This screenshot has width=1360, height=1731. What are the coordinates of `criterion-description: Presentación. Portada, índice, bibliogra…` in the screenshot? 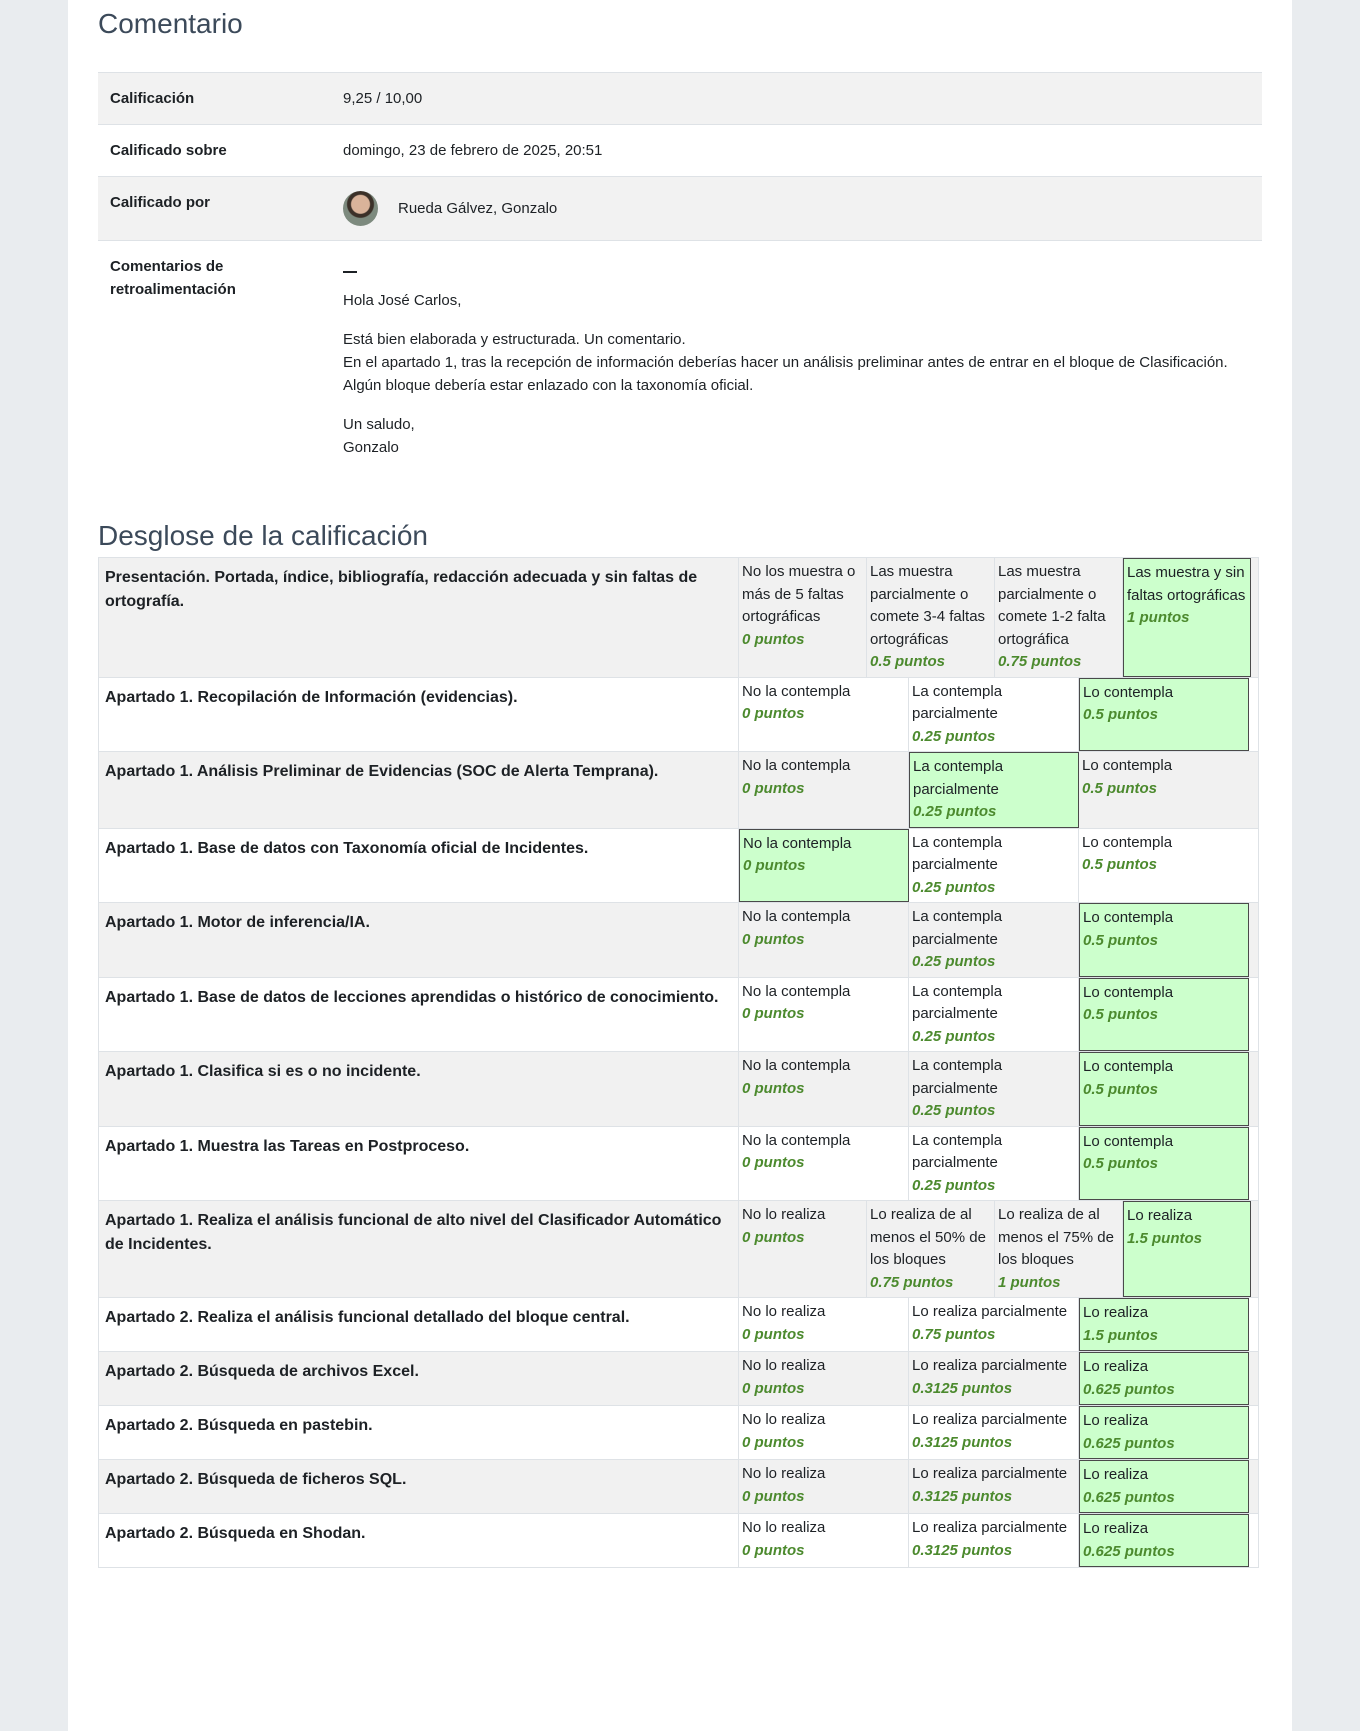 It's located at (418, 617).